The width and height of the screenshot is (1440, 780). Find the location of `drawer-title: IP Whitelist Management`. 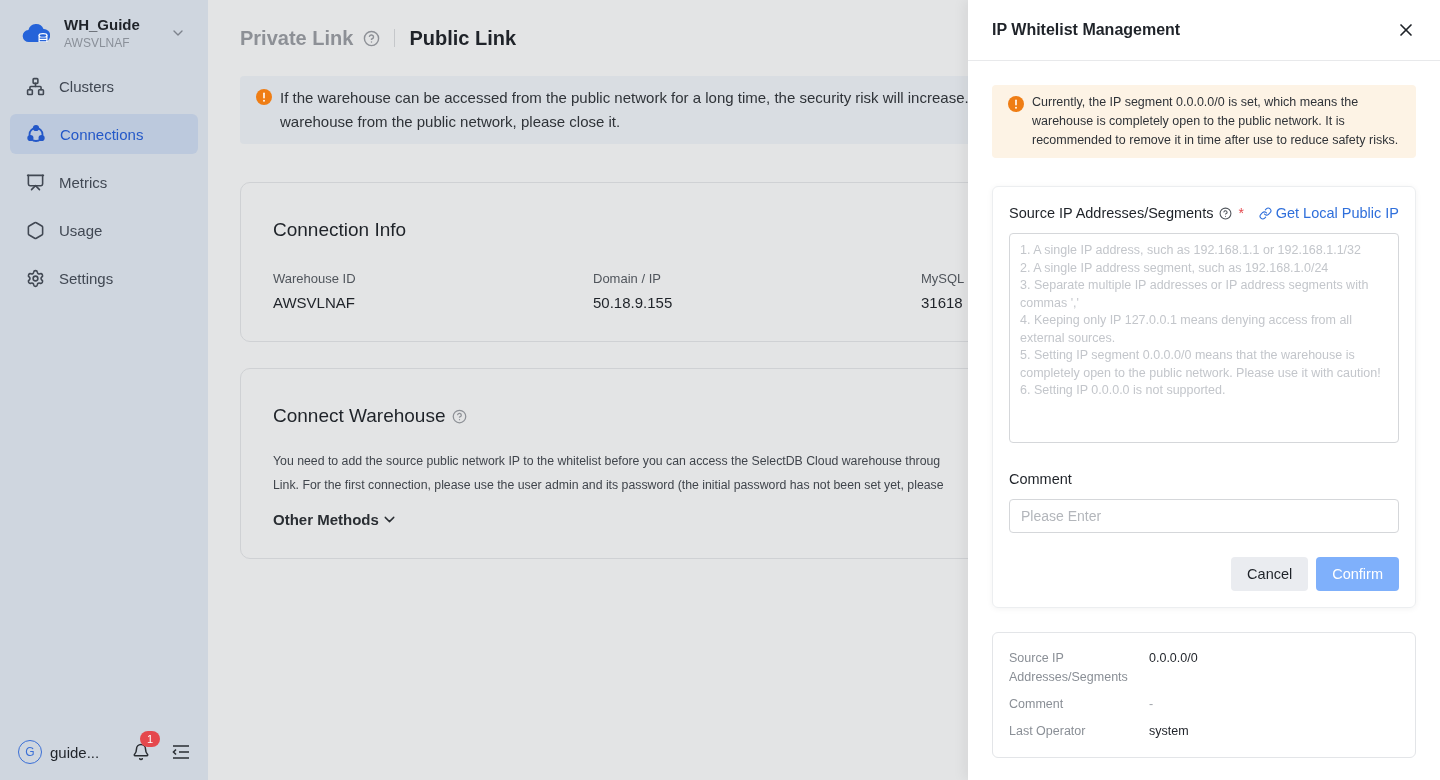

drawer-title: IP Whitelist Management is located at coordinates (1086, 30).